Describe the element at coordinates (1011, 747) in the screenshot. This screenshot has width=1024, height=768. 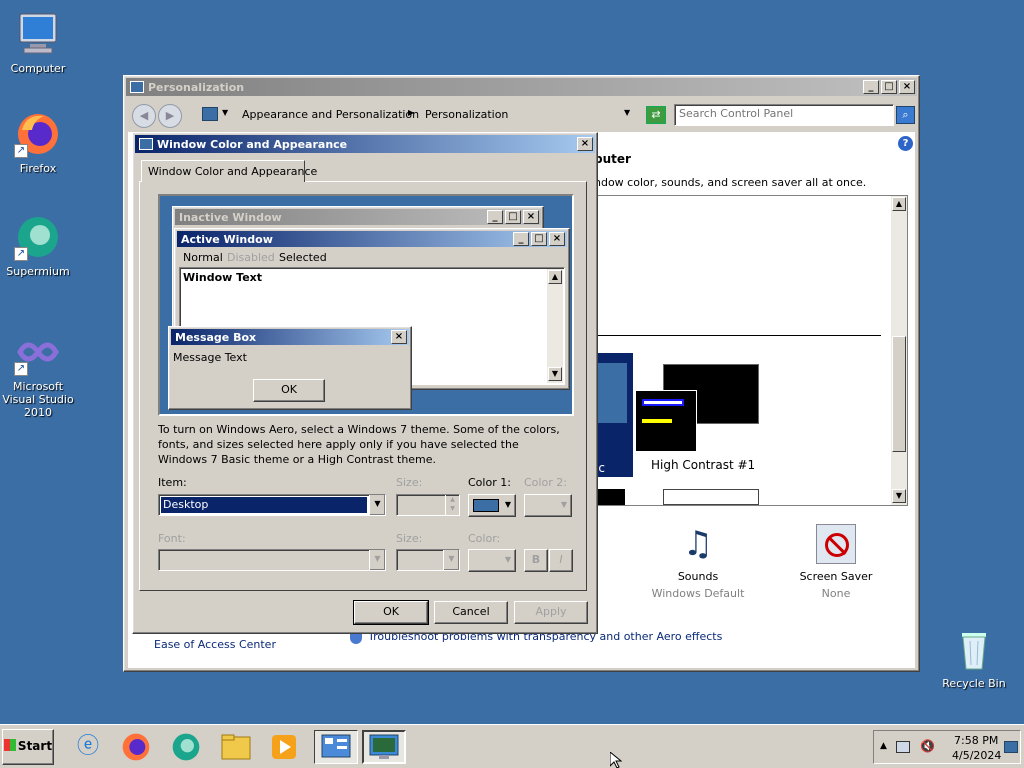
I see `show-desktop-icon` at that location.